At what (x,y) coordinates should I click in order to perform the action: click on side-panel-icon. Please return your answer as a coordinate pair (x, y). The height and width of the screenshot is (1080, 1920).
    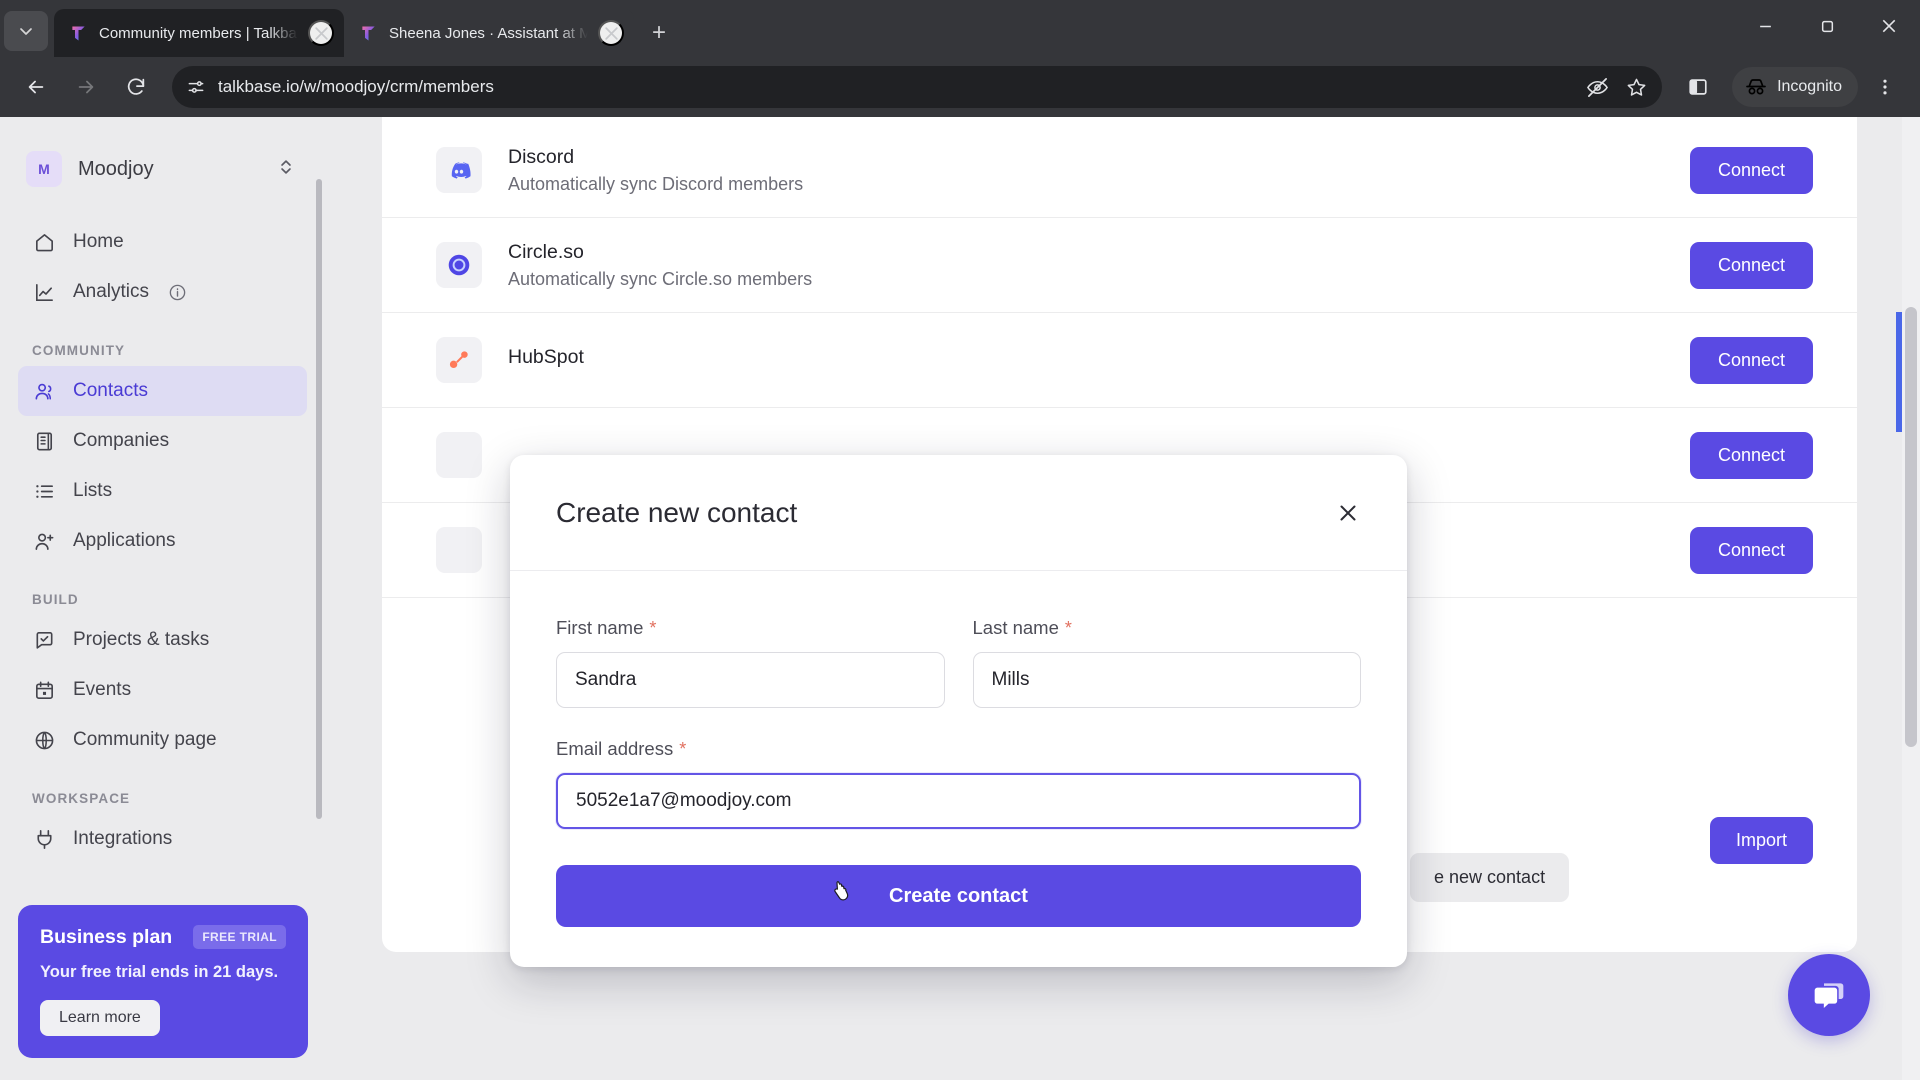
    Looking at the image, I should click on (1698, 87).